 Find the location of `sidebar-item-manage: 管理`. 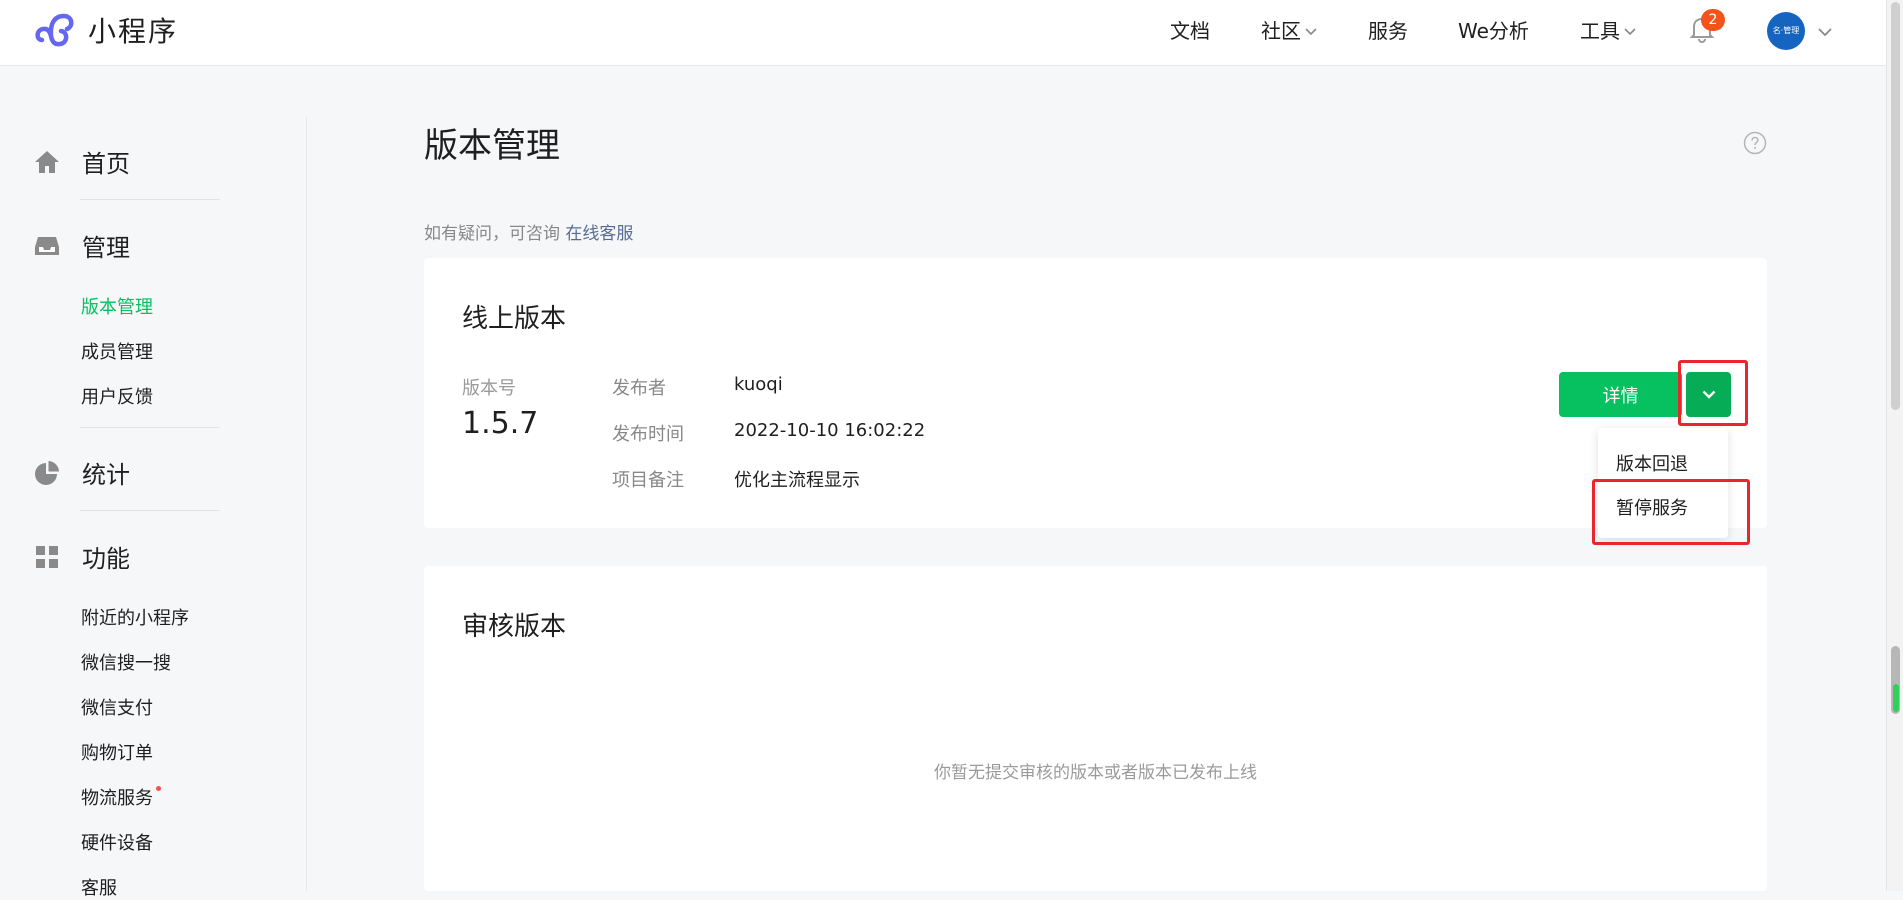

sidebar-item-manage: 管理 is located at coordinates (82, 245).